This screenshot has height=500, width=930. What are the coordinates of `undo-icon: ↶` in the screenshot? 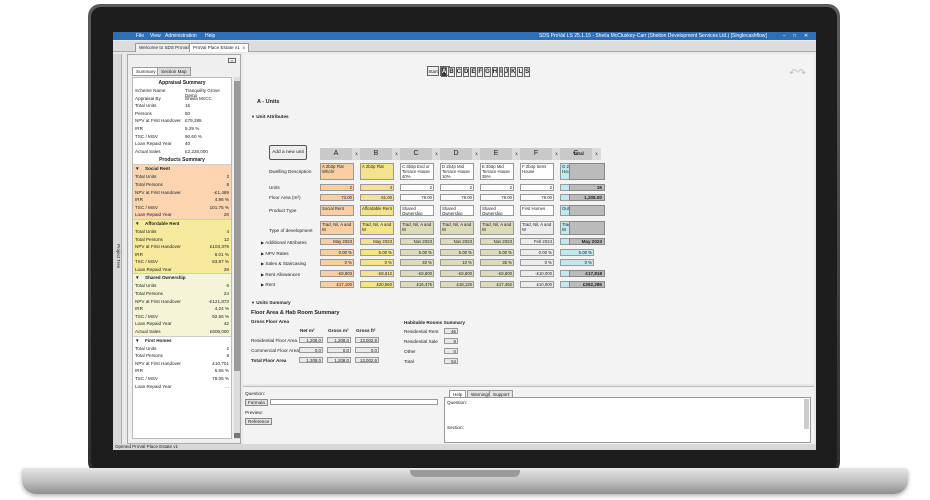 It's located at (793, 73).